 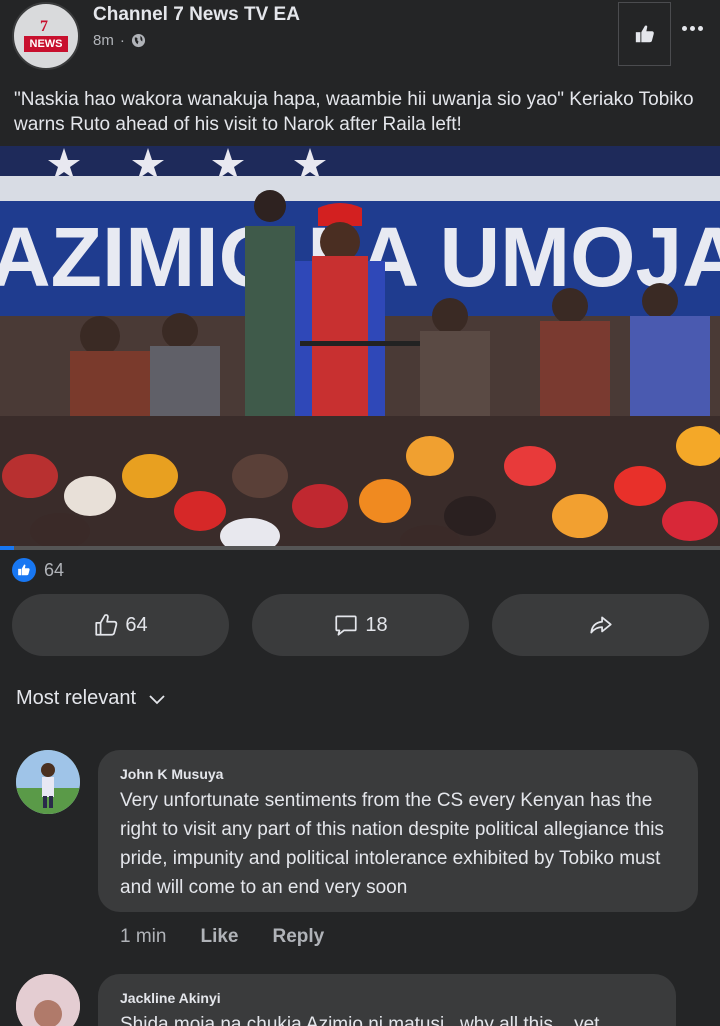 What do you see at coordinates (219, 937) in the screenshot?
I see `comment-like-button: Like` at bounding box center [219, 937].